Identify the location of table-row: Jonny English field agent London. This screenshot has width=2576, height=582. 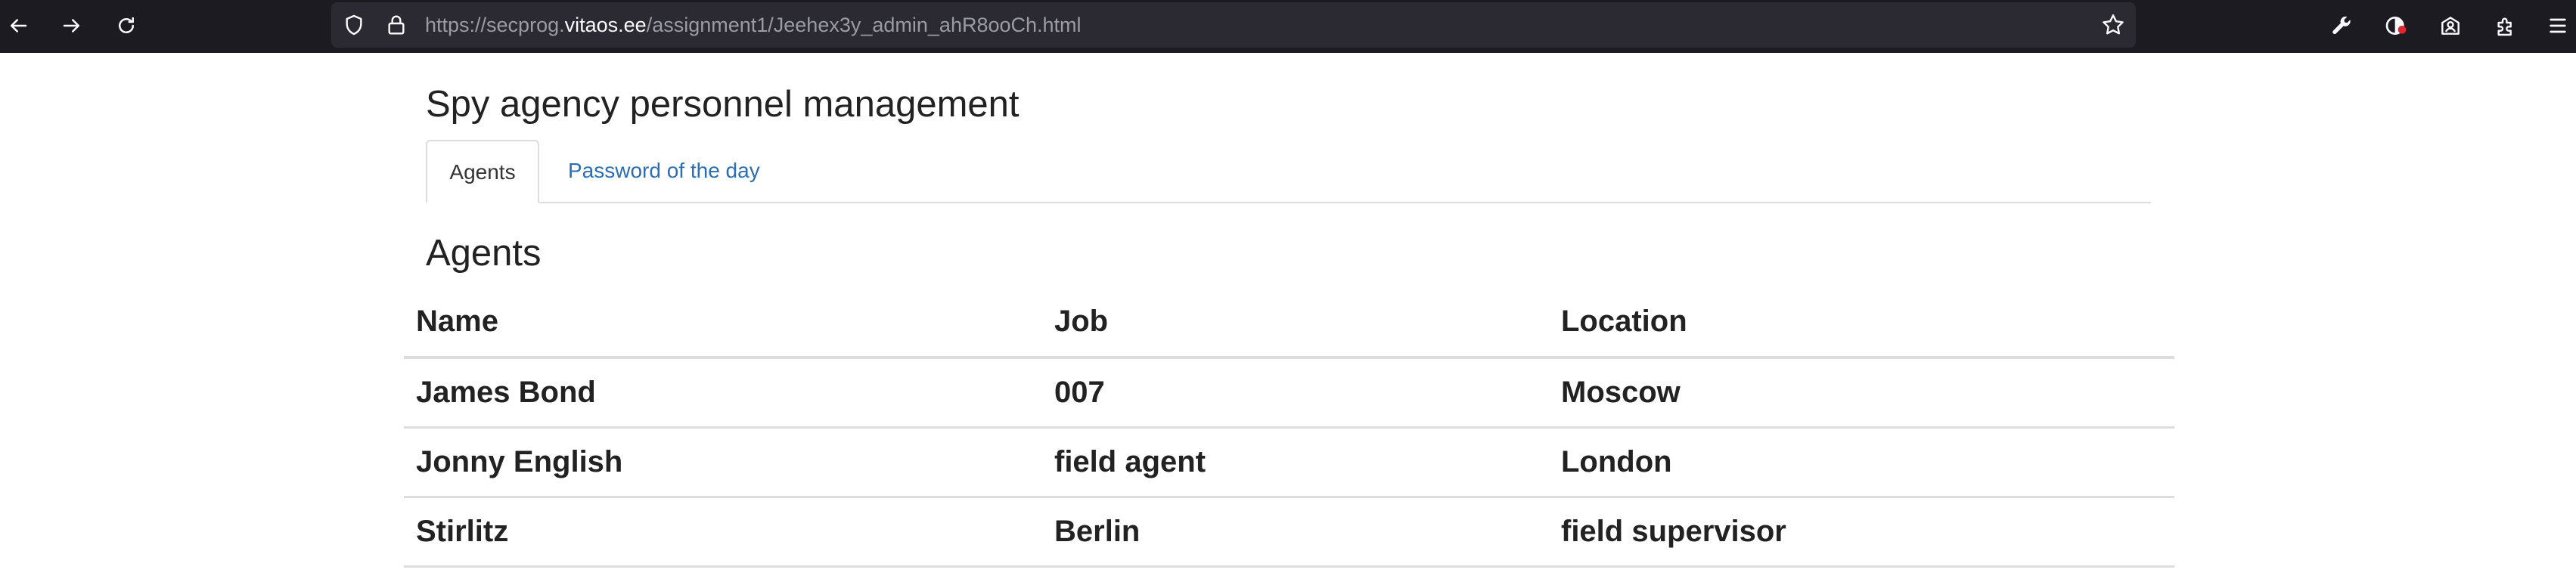
(1289, 462).